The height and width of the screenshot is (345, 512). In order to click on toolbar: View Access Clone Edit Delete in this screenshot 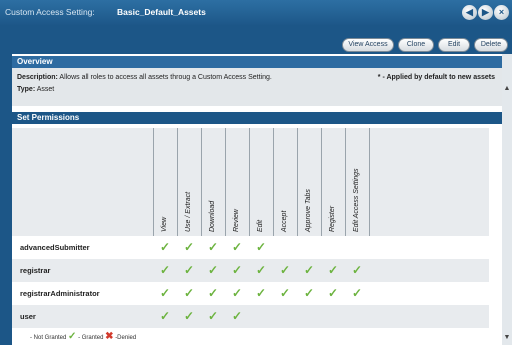, I will do `click(256, 40)`.